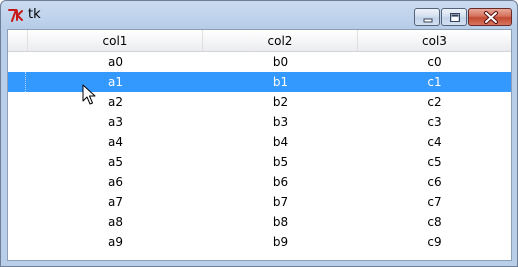  I want to click on cell-col1: a4, so click(115, 142).